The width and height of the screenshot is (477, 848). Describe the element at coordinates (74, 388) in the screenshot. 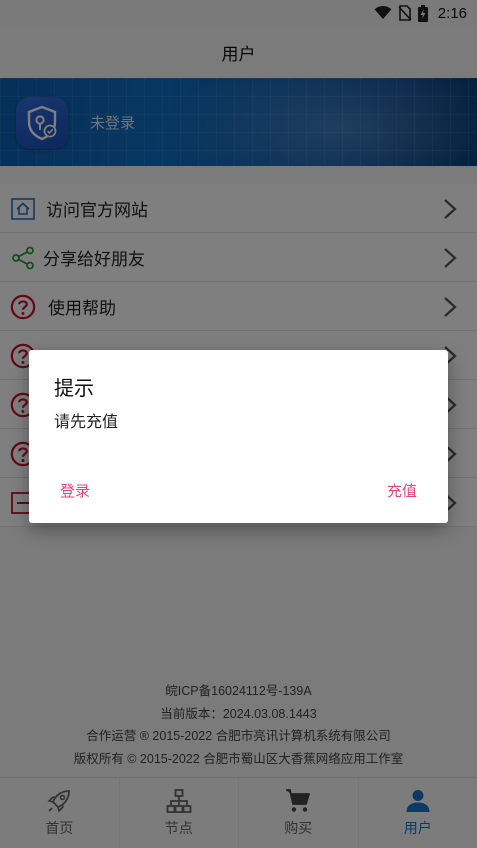

I see `dialog-title: 提示` at that location.